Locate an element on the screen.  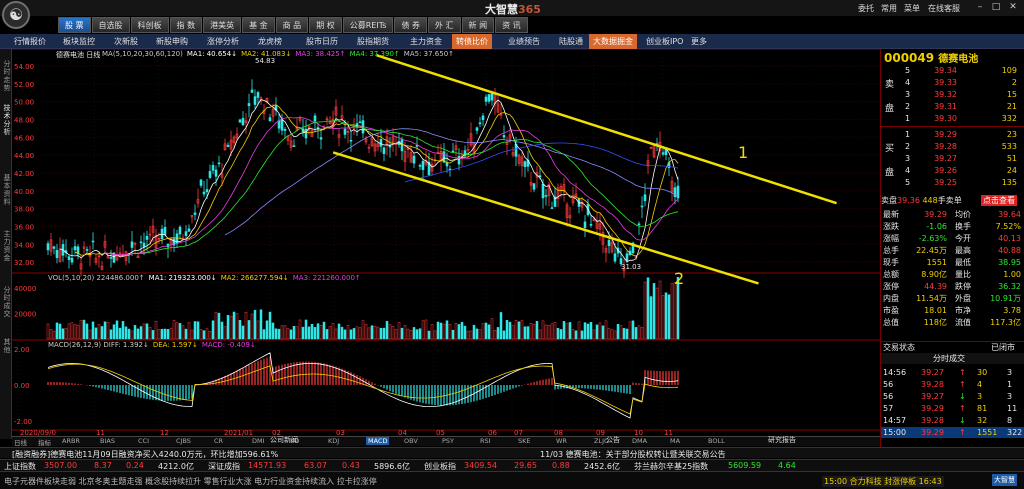
sub-quotes: 行情报价 is located at coordinates (30, 41).